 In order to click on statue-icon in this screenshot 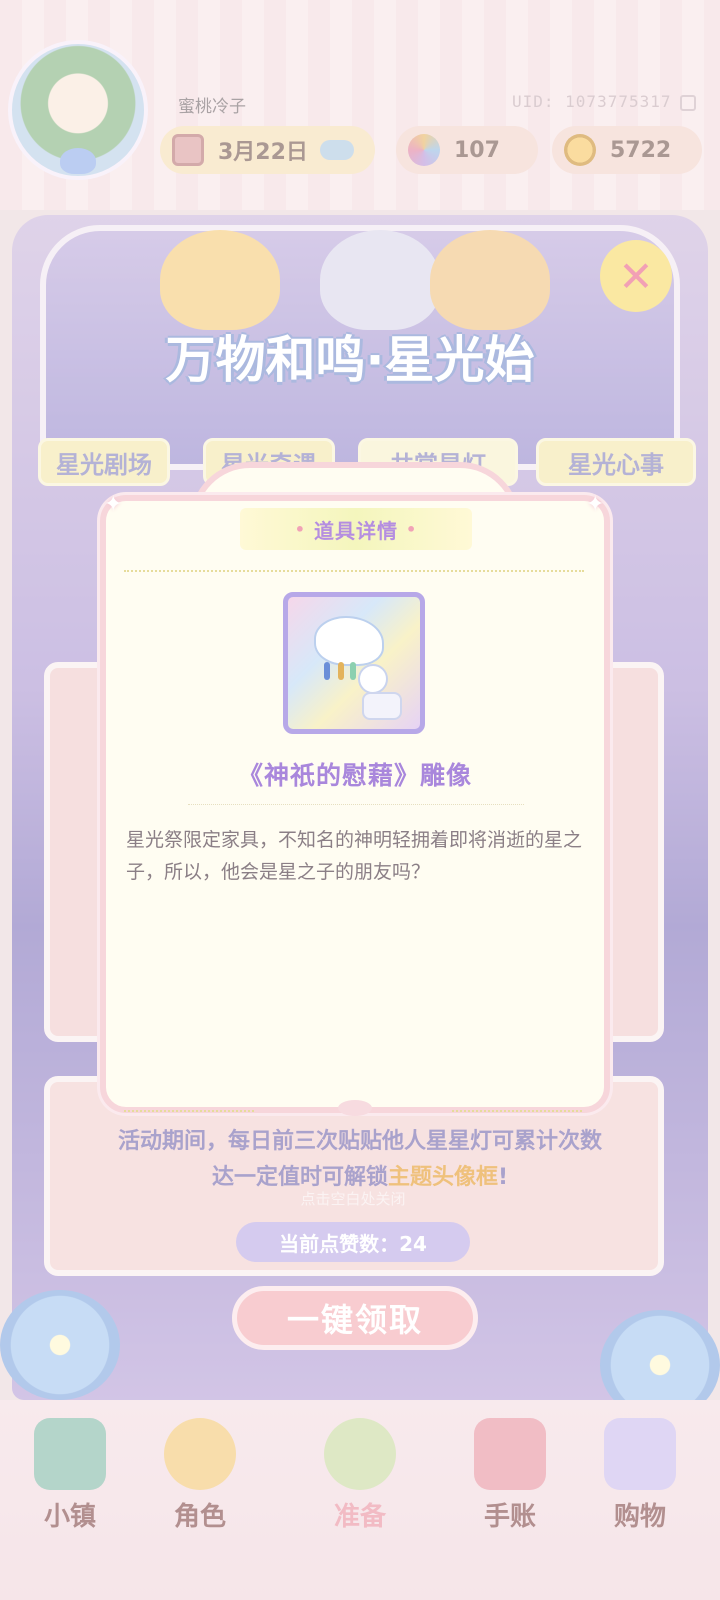, I will do `click(354, 663)`.